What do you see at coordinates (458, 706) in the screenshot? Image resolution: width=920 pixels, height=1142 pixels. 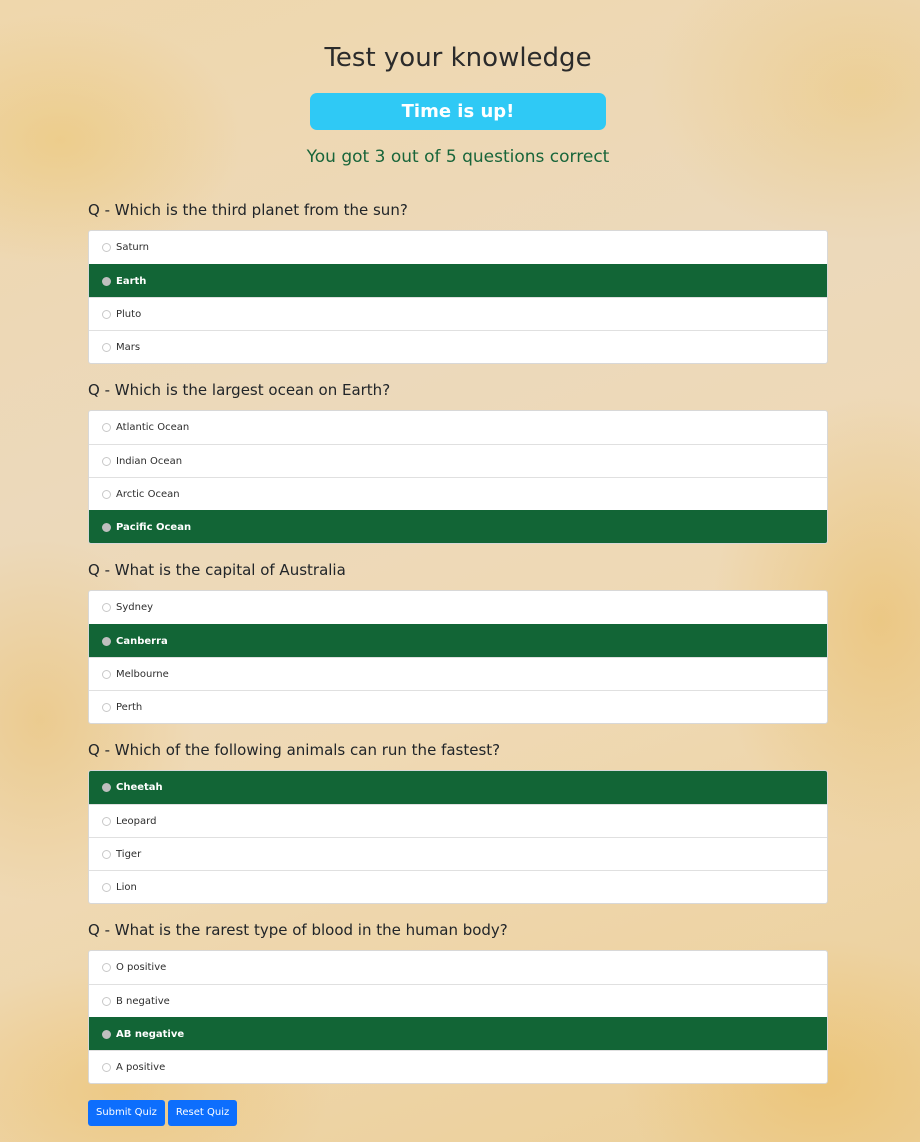 I see `option-perth: Perth` at bounding box center [458, 706].